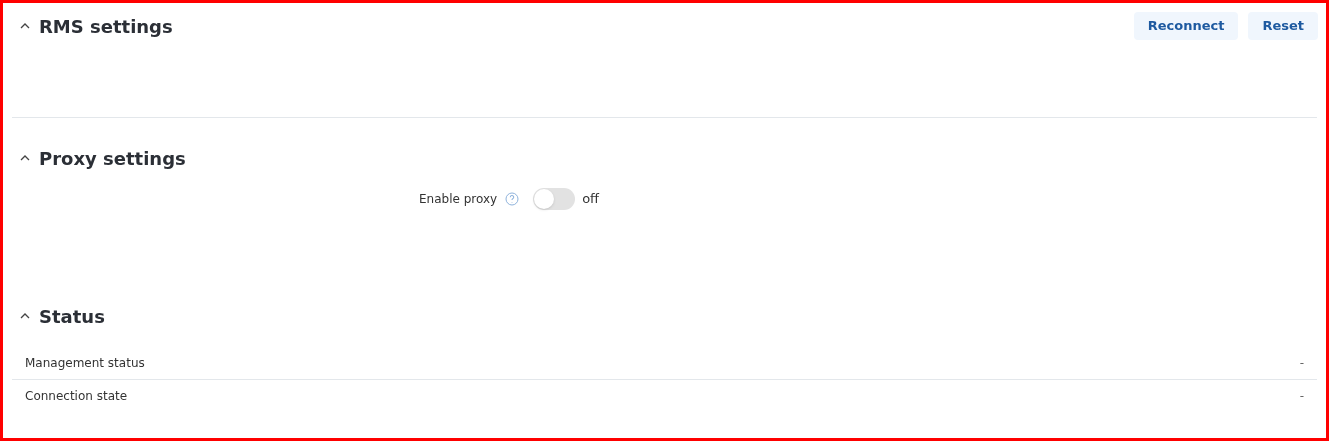 Image resolution: width=1329 pixels, height=441 pixels. Describe the element at coordinates (72, 316) in the screenshot. I see `section-title: Status` at that location.